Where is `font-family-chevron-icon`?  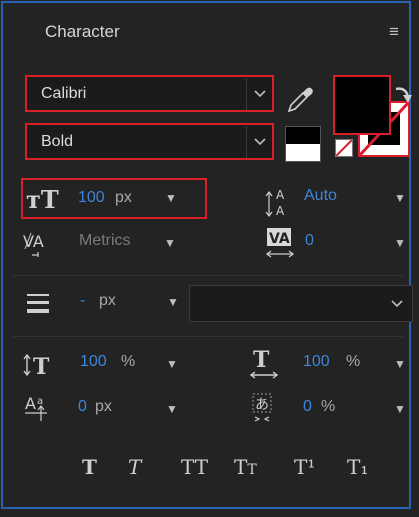 font-family-chevron-icon is located at coordinates (259, 94).